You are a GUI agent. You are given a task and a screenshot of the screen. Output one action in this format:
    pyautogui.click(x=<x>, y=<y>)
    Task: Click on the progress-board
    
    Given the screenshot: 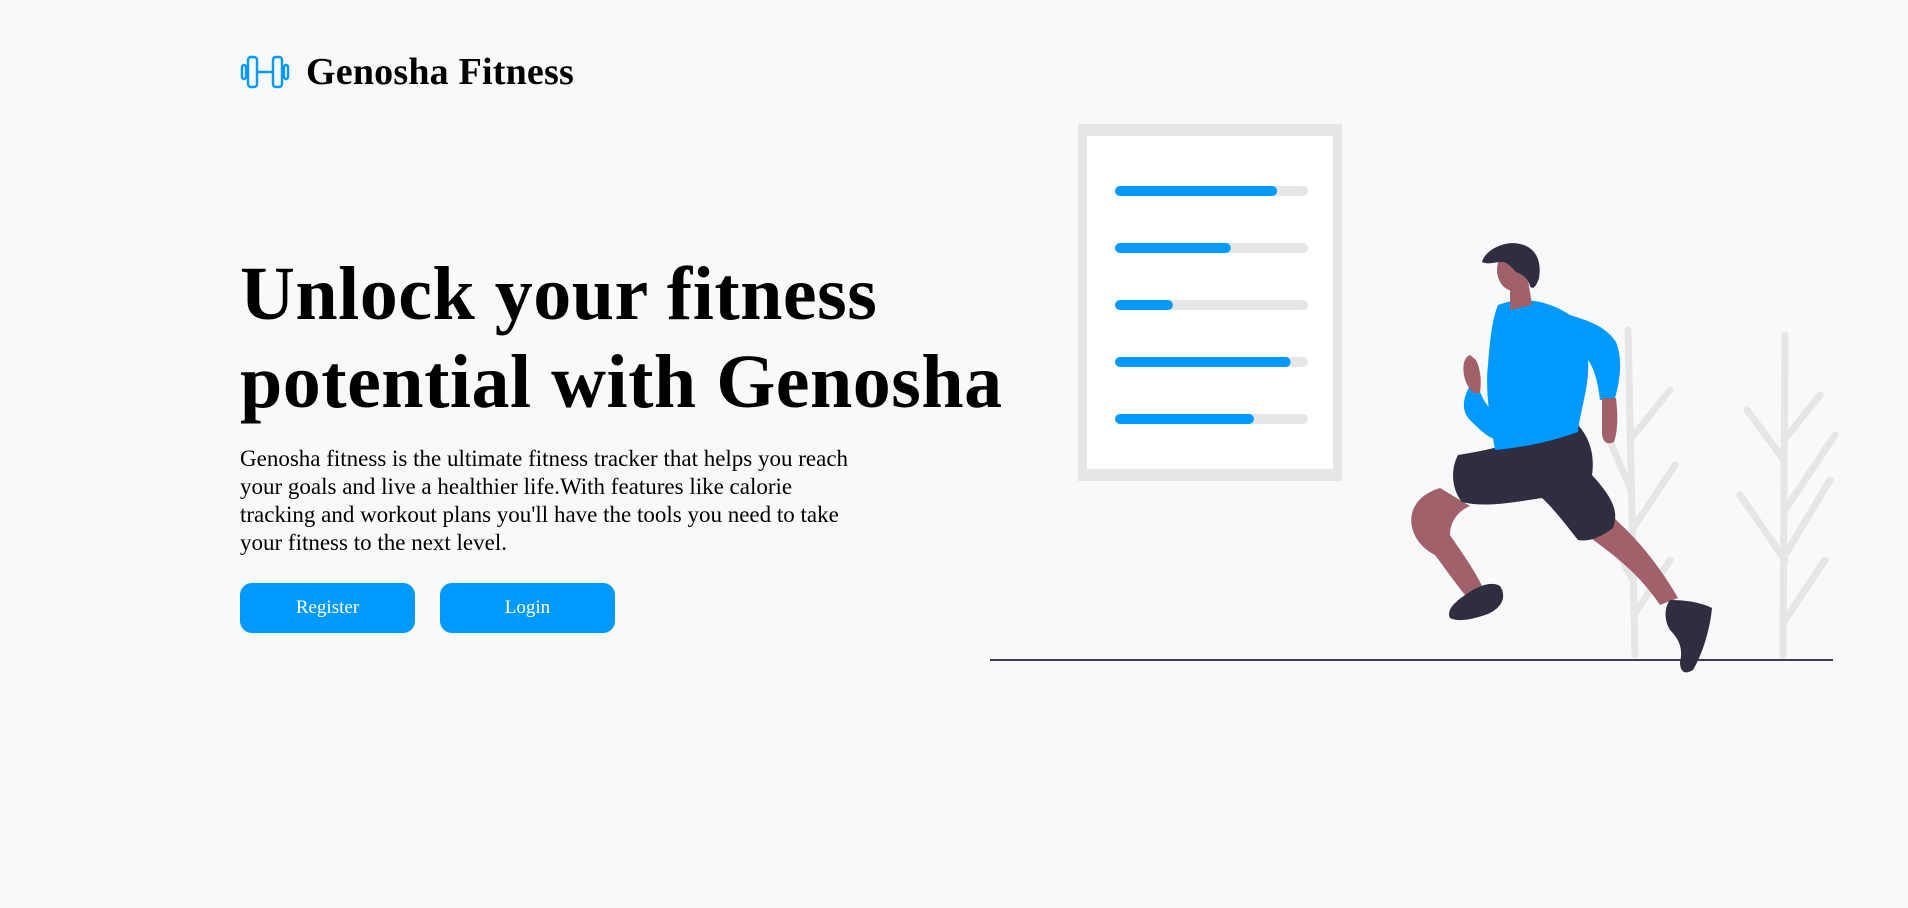 What is the action you would take?
    pyautogui.click(x=1210, y=302)
    